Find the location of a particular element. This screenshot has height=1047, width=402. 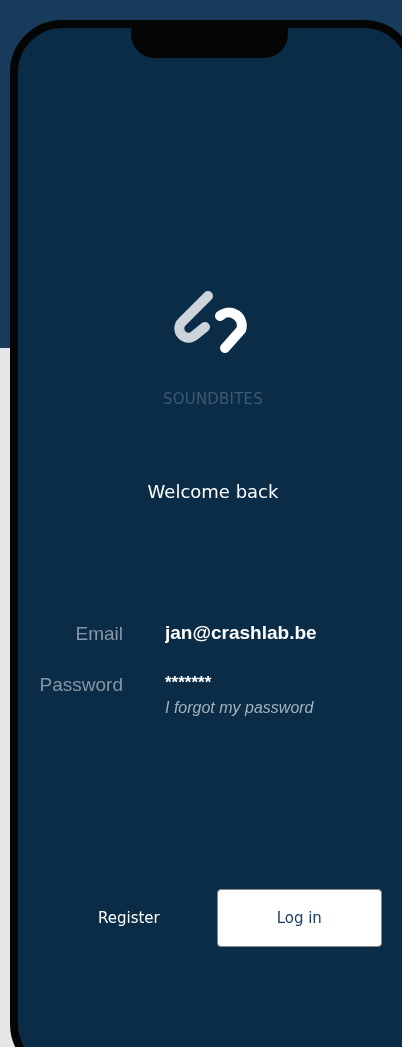

welcome-heading: Welcome back is located at coordinates (213, 491).